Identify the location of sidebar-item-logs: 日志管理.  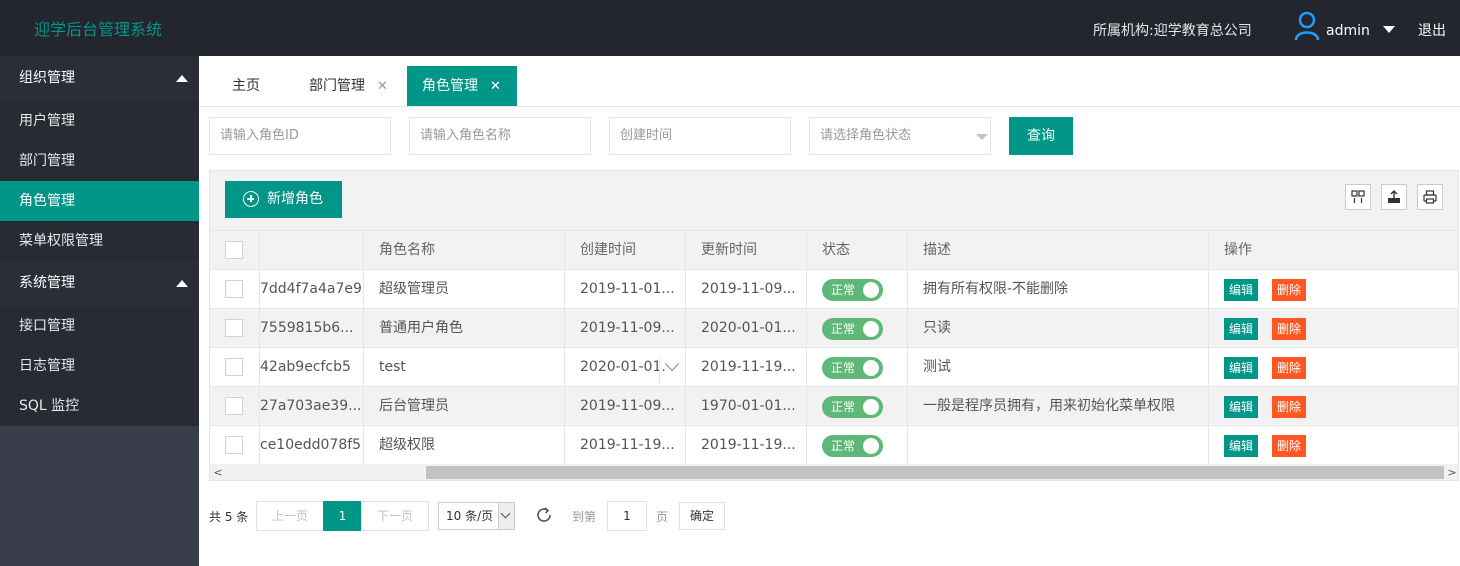
(99, 366).